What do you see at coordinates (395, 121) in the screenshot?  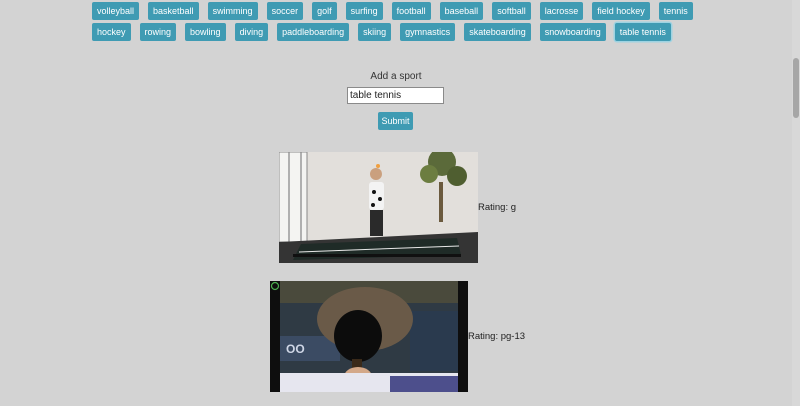 I see `submit-button: Submit` at bounding box center [395, 121].